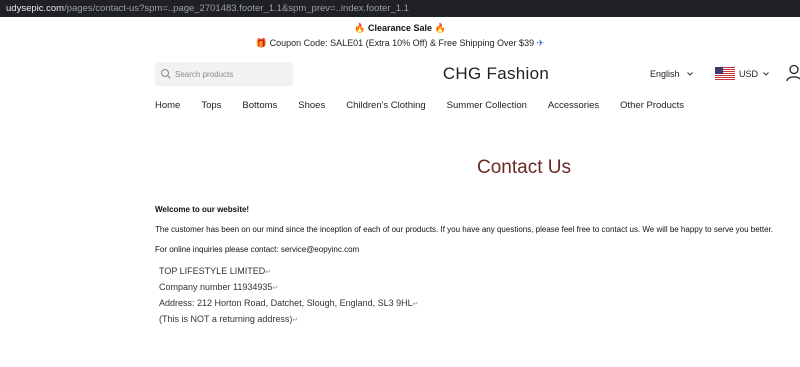 The height and width of the screenshot is (367, 800). Describe the element at coordinates (665, 74) in the screenshot. I see `language-label: English` at that location.